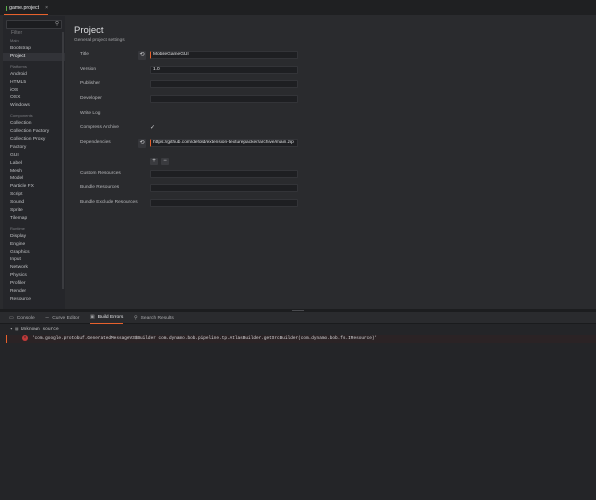 The width and height of the screenshot is (596, 500). I want to click on developer-field, so click(224, 99).